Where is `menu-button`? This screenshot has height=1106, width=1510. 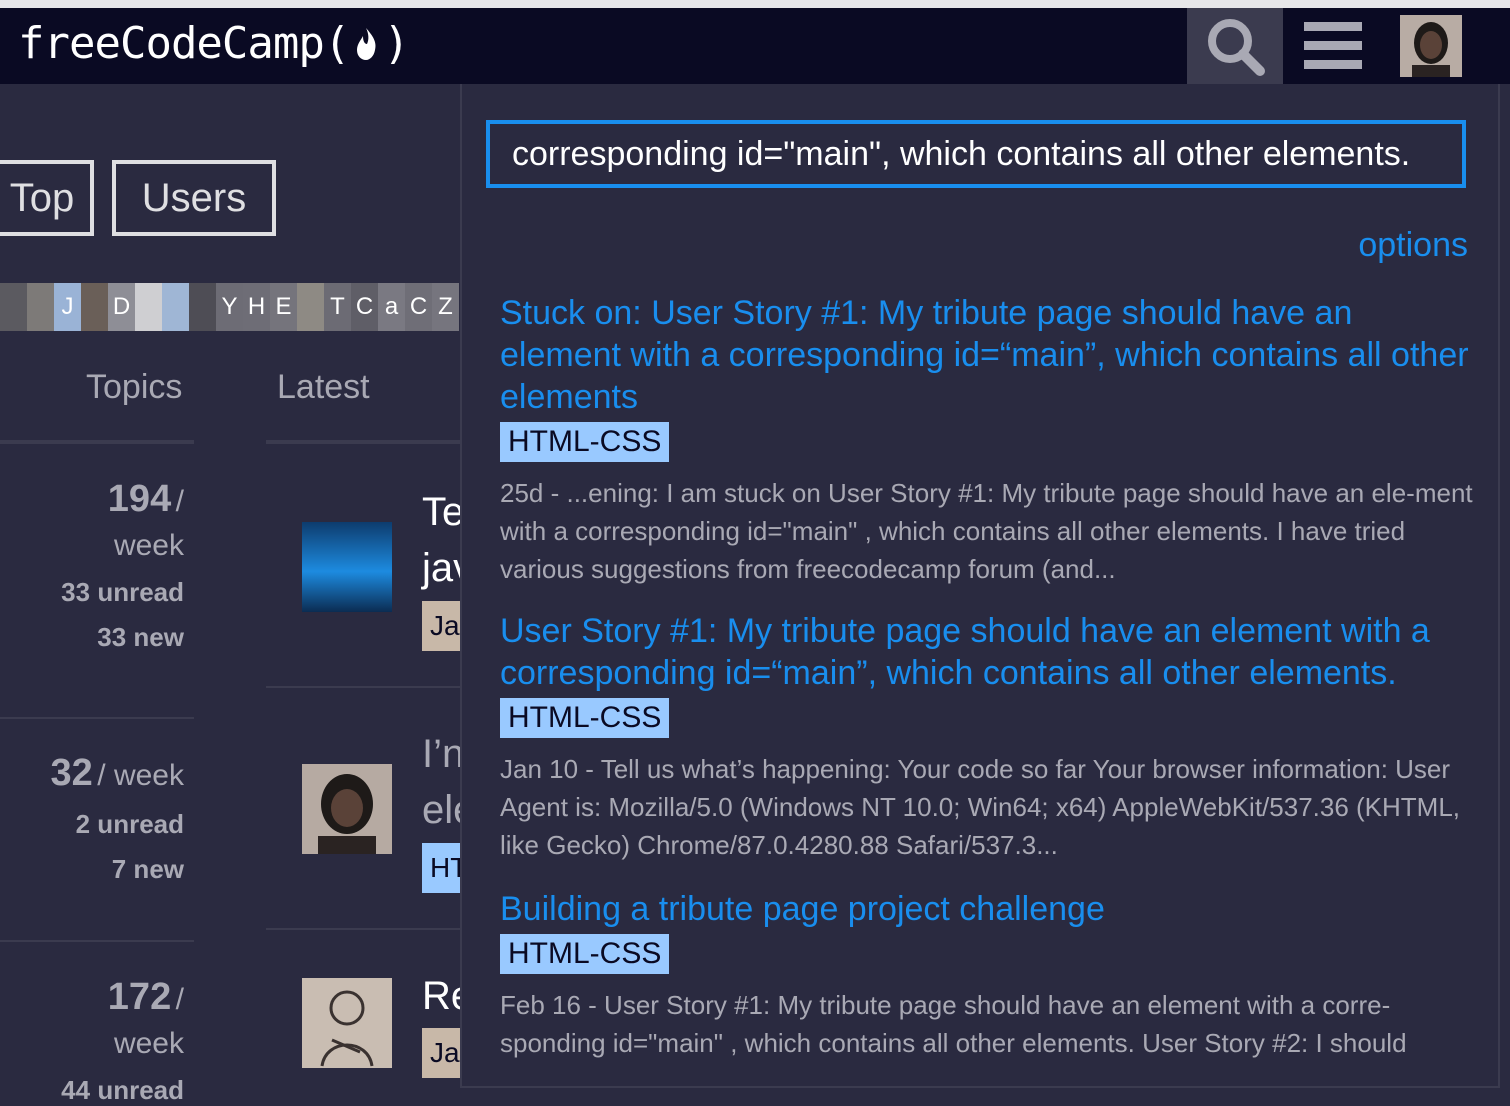
menu-button is located at coordinates (1333, 46).